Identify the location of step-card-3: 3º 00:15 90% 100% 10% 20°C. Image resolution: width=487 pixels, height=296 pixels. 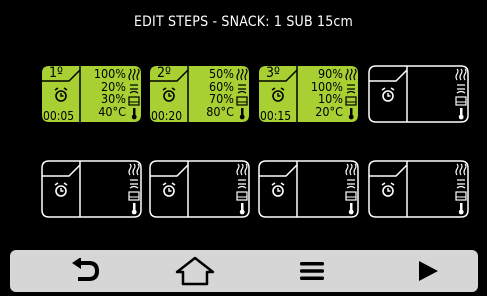
(308, 94).